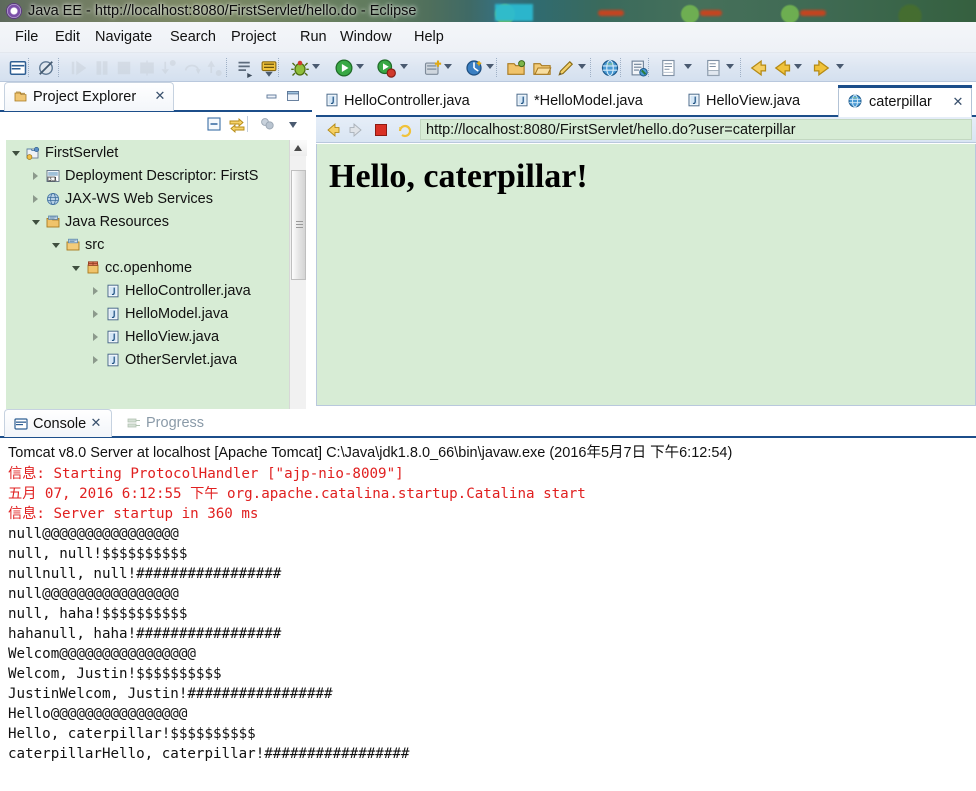 This screenshot has width=976, height=791. What do you see at coordinates (610, 68) in the screenshot?
I see `web-browser-icon` at bounding box center [610, 68].